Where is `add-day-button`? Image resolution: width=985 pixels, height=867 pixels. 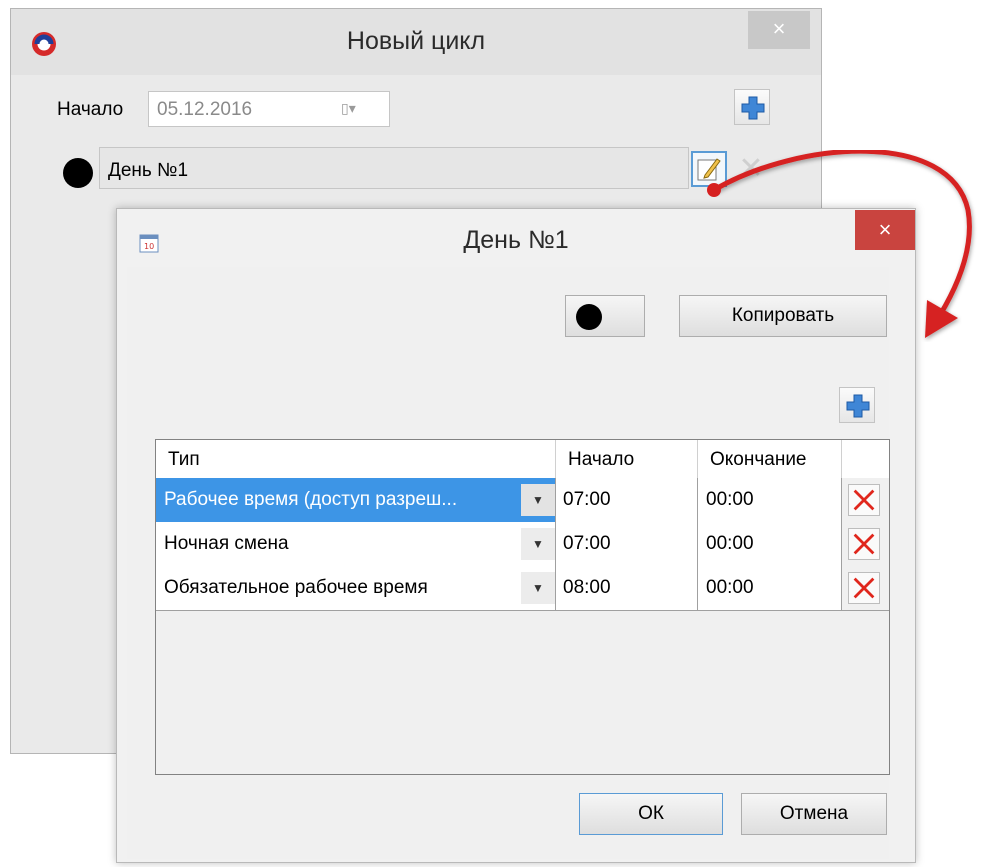
add-day-button is located at coordinates (752, 107).